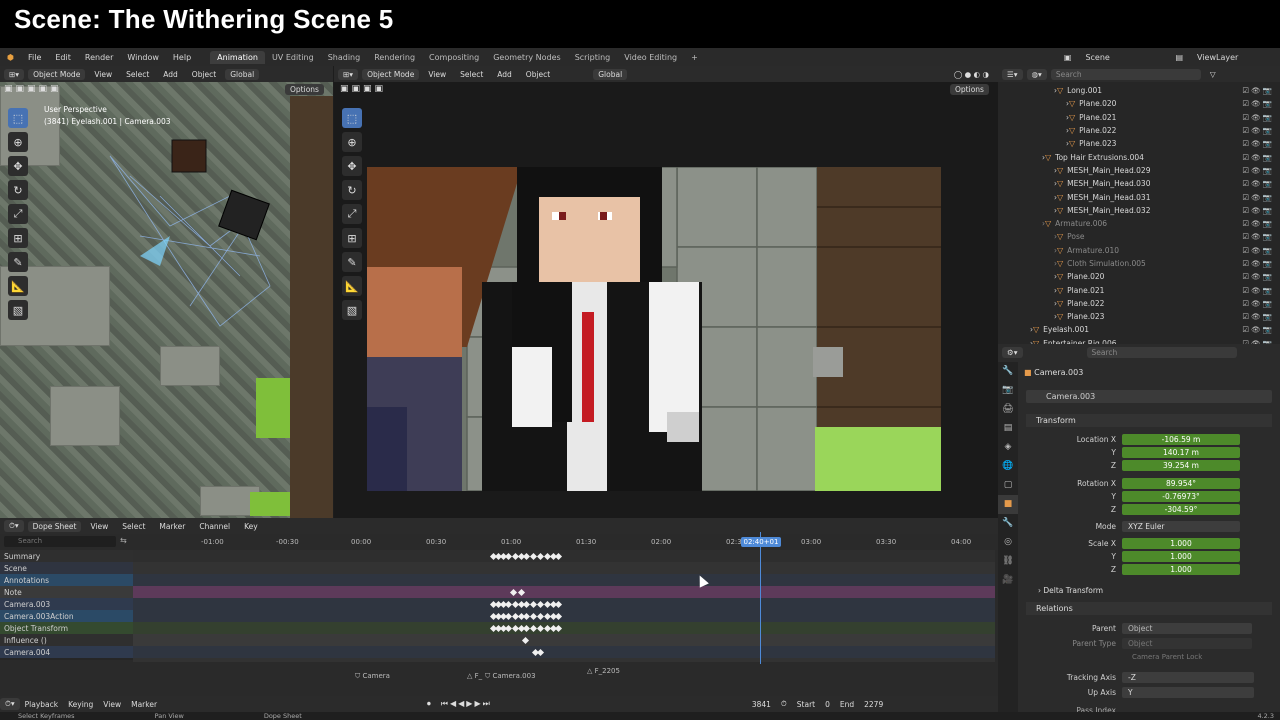  Describe the element at coordinates (1235, 57) in the screenshot. I see `view-layer-selector: ViewLayer` at that location.